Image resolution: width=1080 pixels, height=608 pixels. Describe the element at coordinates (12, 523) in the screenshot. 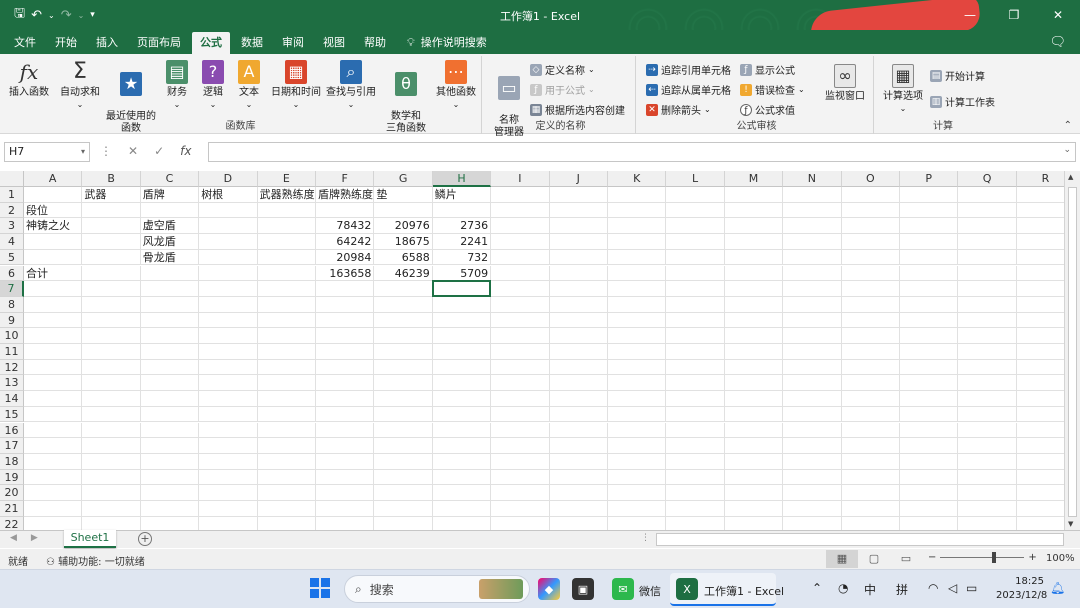

I see `row-header-22: 22` at that location.